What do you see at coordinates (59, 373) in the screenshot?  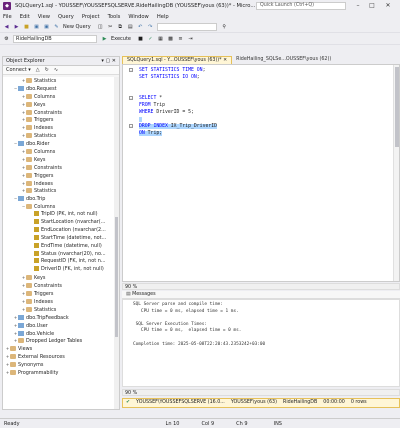 I see `tree-node: + Programmability` at bounding box center [59, 373].